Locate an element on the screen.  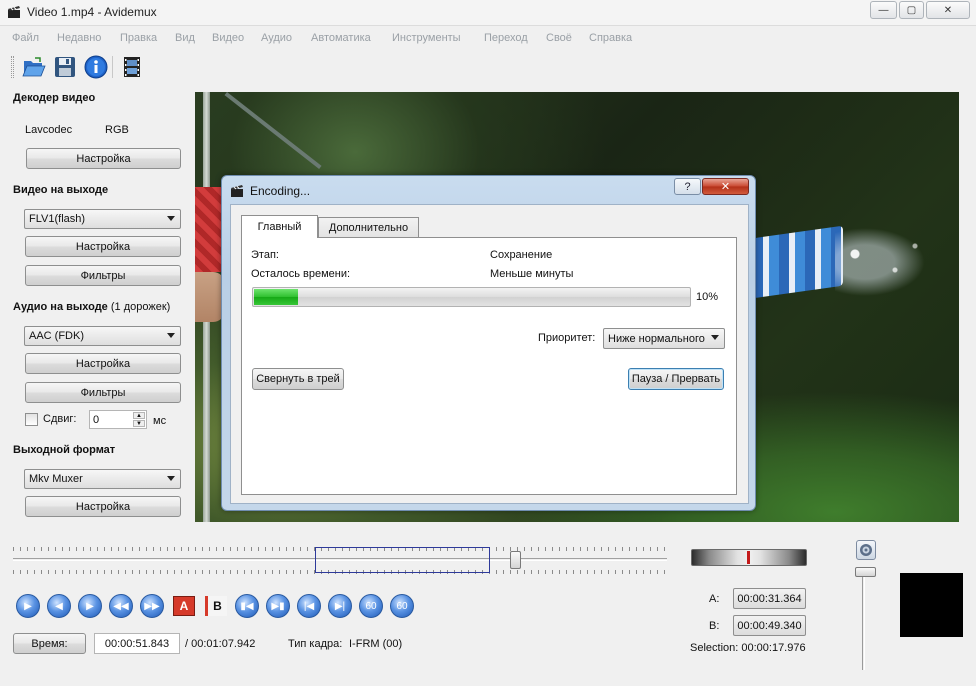
minimize-button: — is located at coordinates (883, 10).